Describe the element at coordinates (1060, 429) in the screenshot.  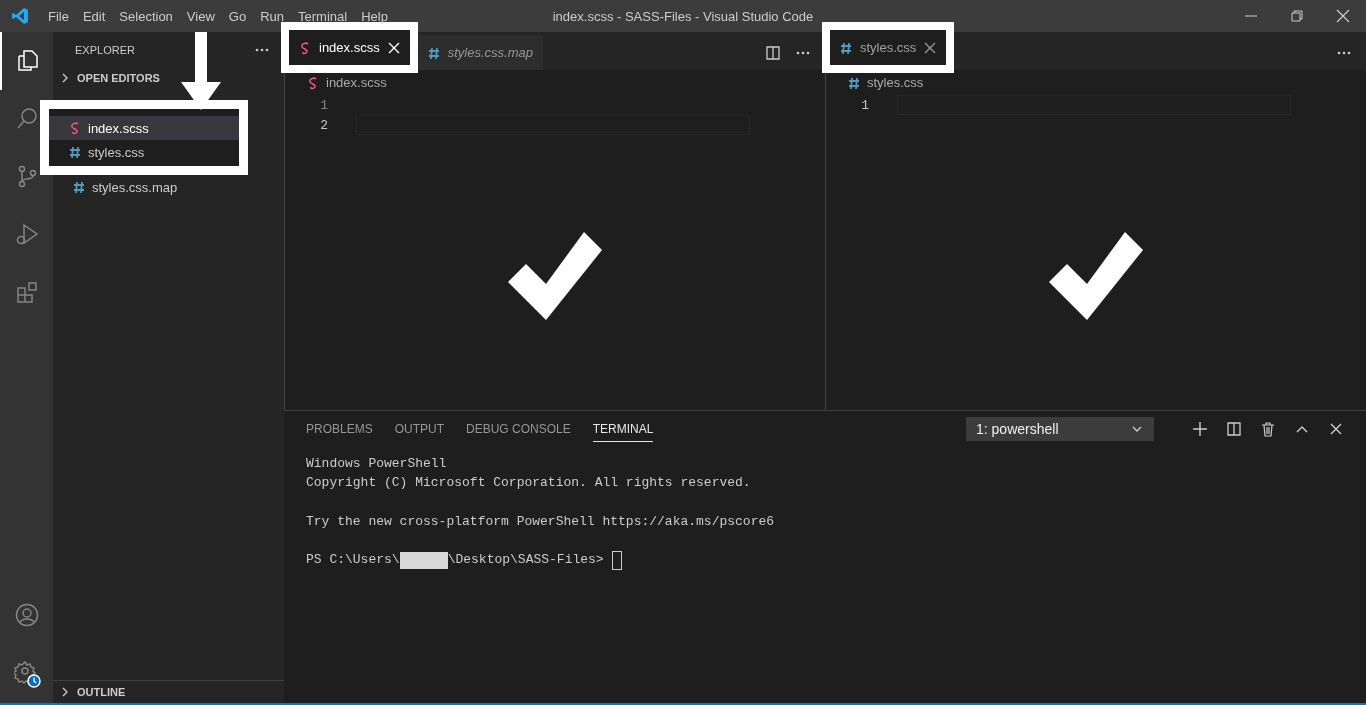
I see `terminal-dropdown: 1: powershell` at that location.